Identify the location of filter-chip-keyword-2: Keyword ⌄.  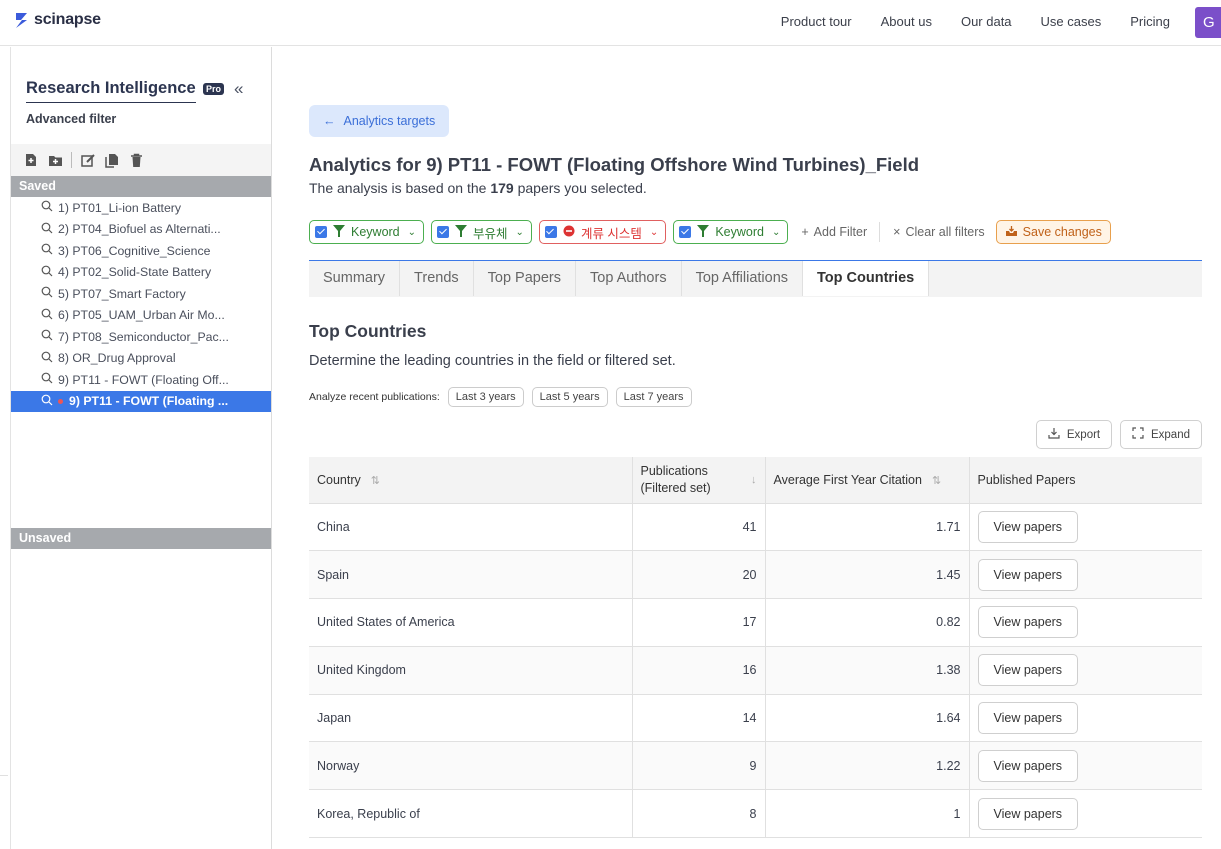
(731, 232).